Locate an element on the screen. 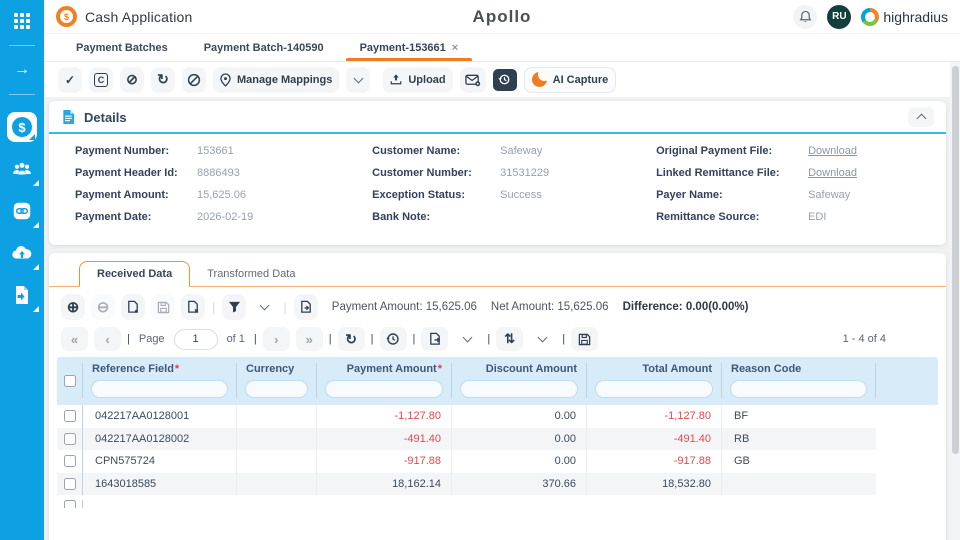  notifications-button is located at coordinates (805, 16).